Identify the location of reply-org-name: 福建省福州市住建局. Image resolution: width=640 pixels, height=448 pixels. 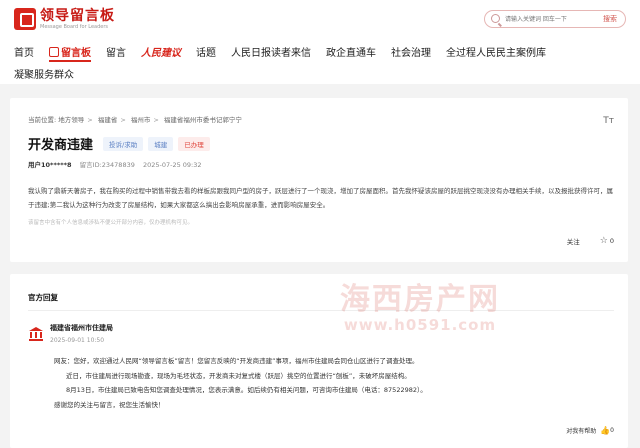
(81, 328).